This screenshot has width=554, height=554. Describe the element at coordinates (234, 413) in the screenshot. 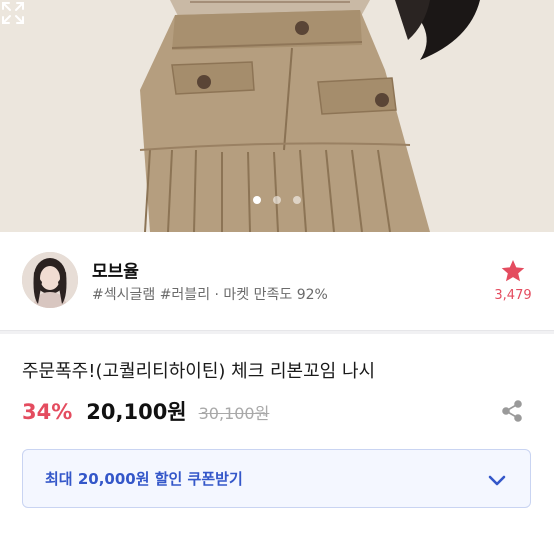

I see `original-price: 30,100원` at that location.